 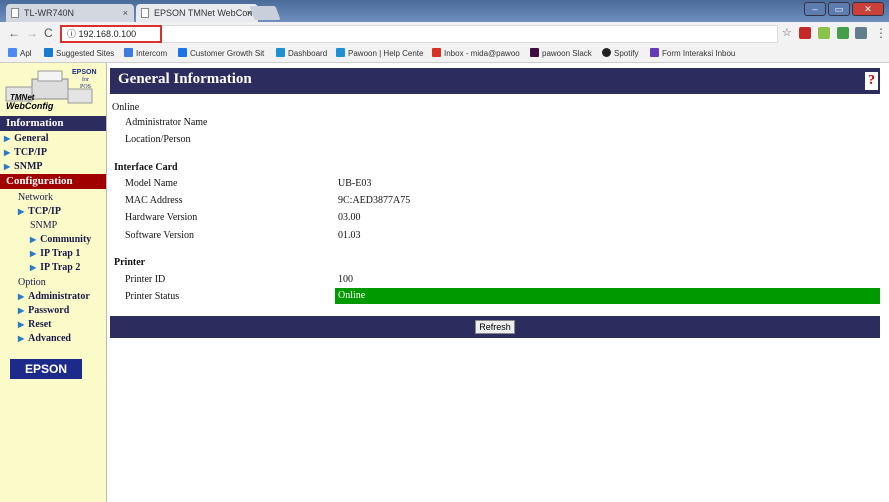 I want to click on bookmark-slack: pawoon Slack, so click(x=561, y=54).